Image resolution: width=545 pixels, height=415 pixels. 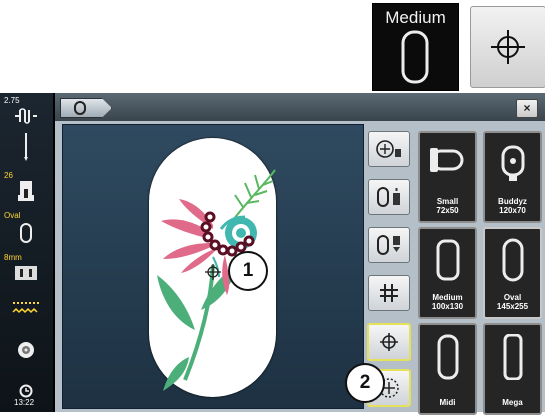 I want to click on hoop-tile-label: Mega, so click(x=512, y=402).